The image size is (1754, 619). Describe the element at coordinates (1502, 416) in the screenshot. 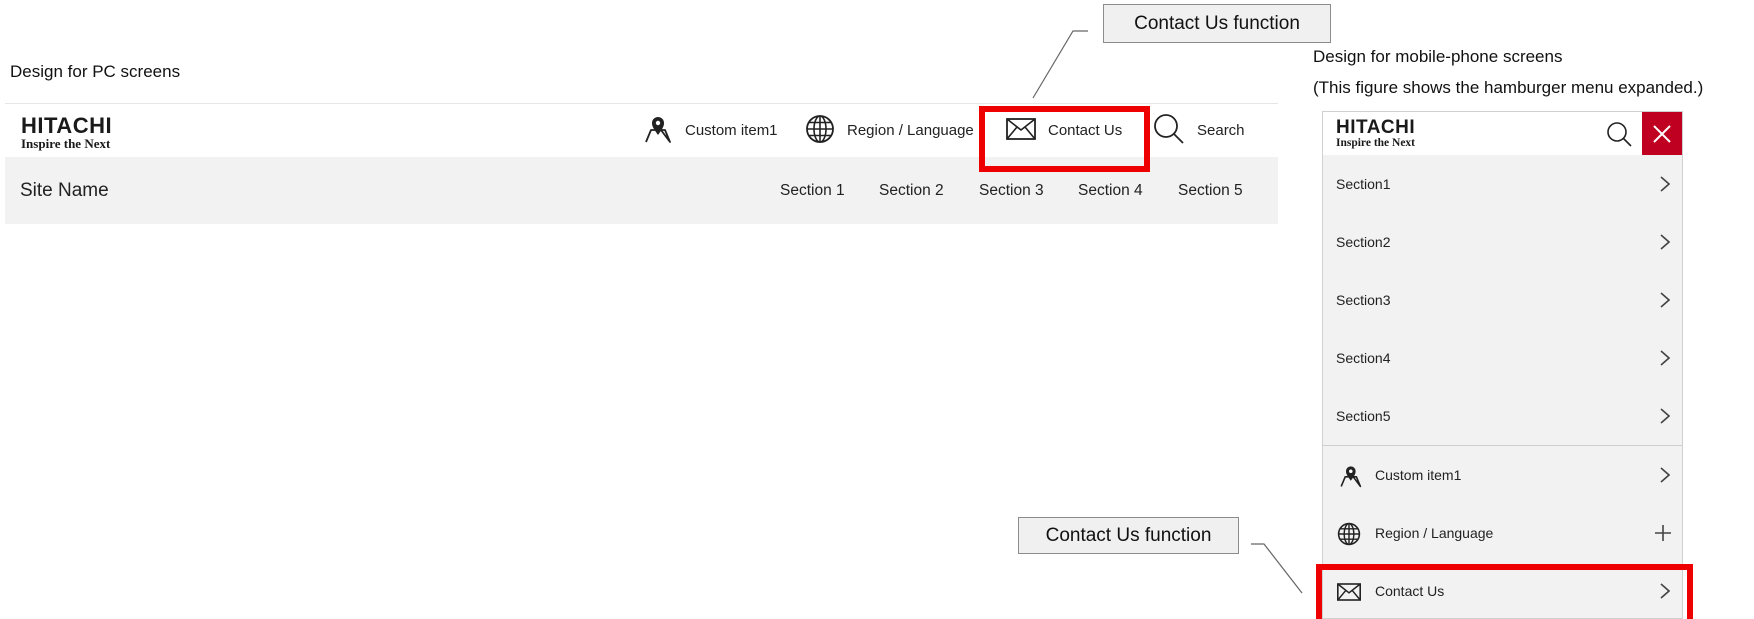

I see `mobile-section-5: Section5` at that location.